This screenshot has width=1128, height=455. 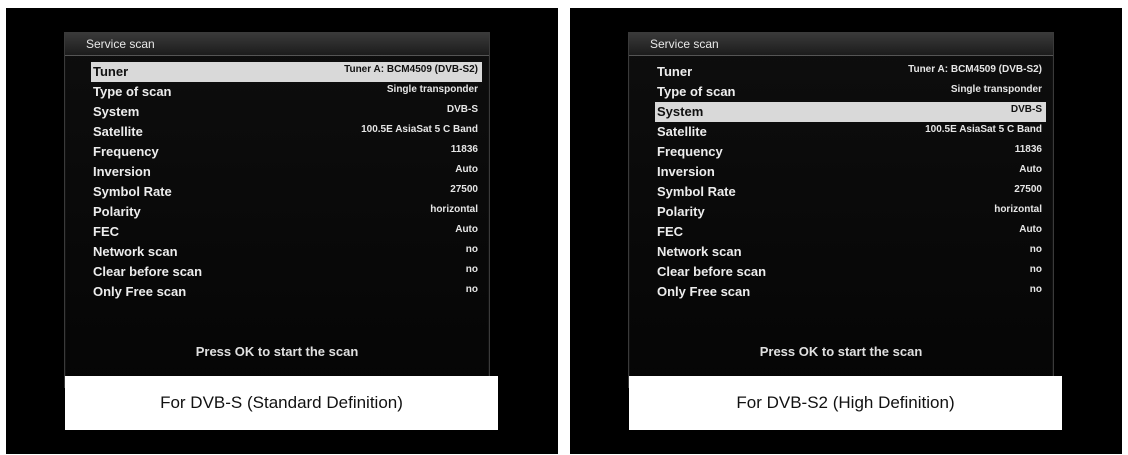 What do you see at coordinates (845, 403) in the screenshot?
I see `caption-label: For DVB-S2 (High Definition)` at bounding box center [845, 403].